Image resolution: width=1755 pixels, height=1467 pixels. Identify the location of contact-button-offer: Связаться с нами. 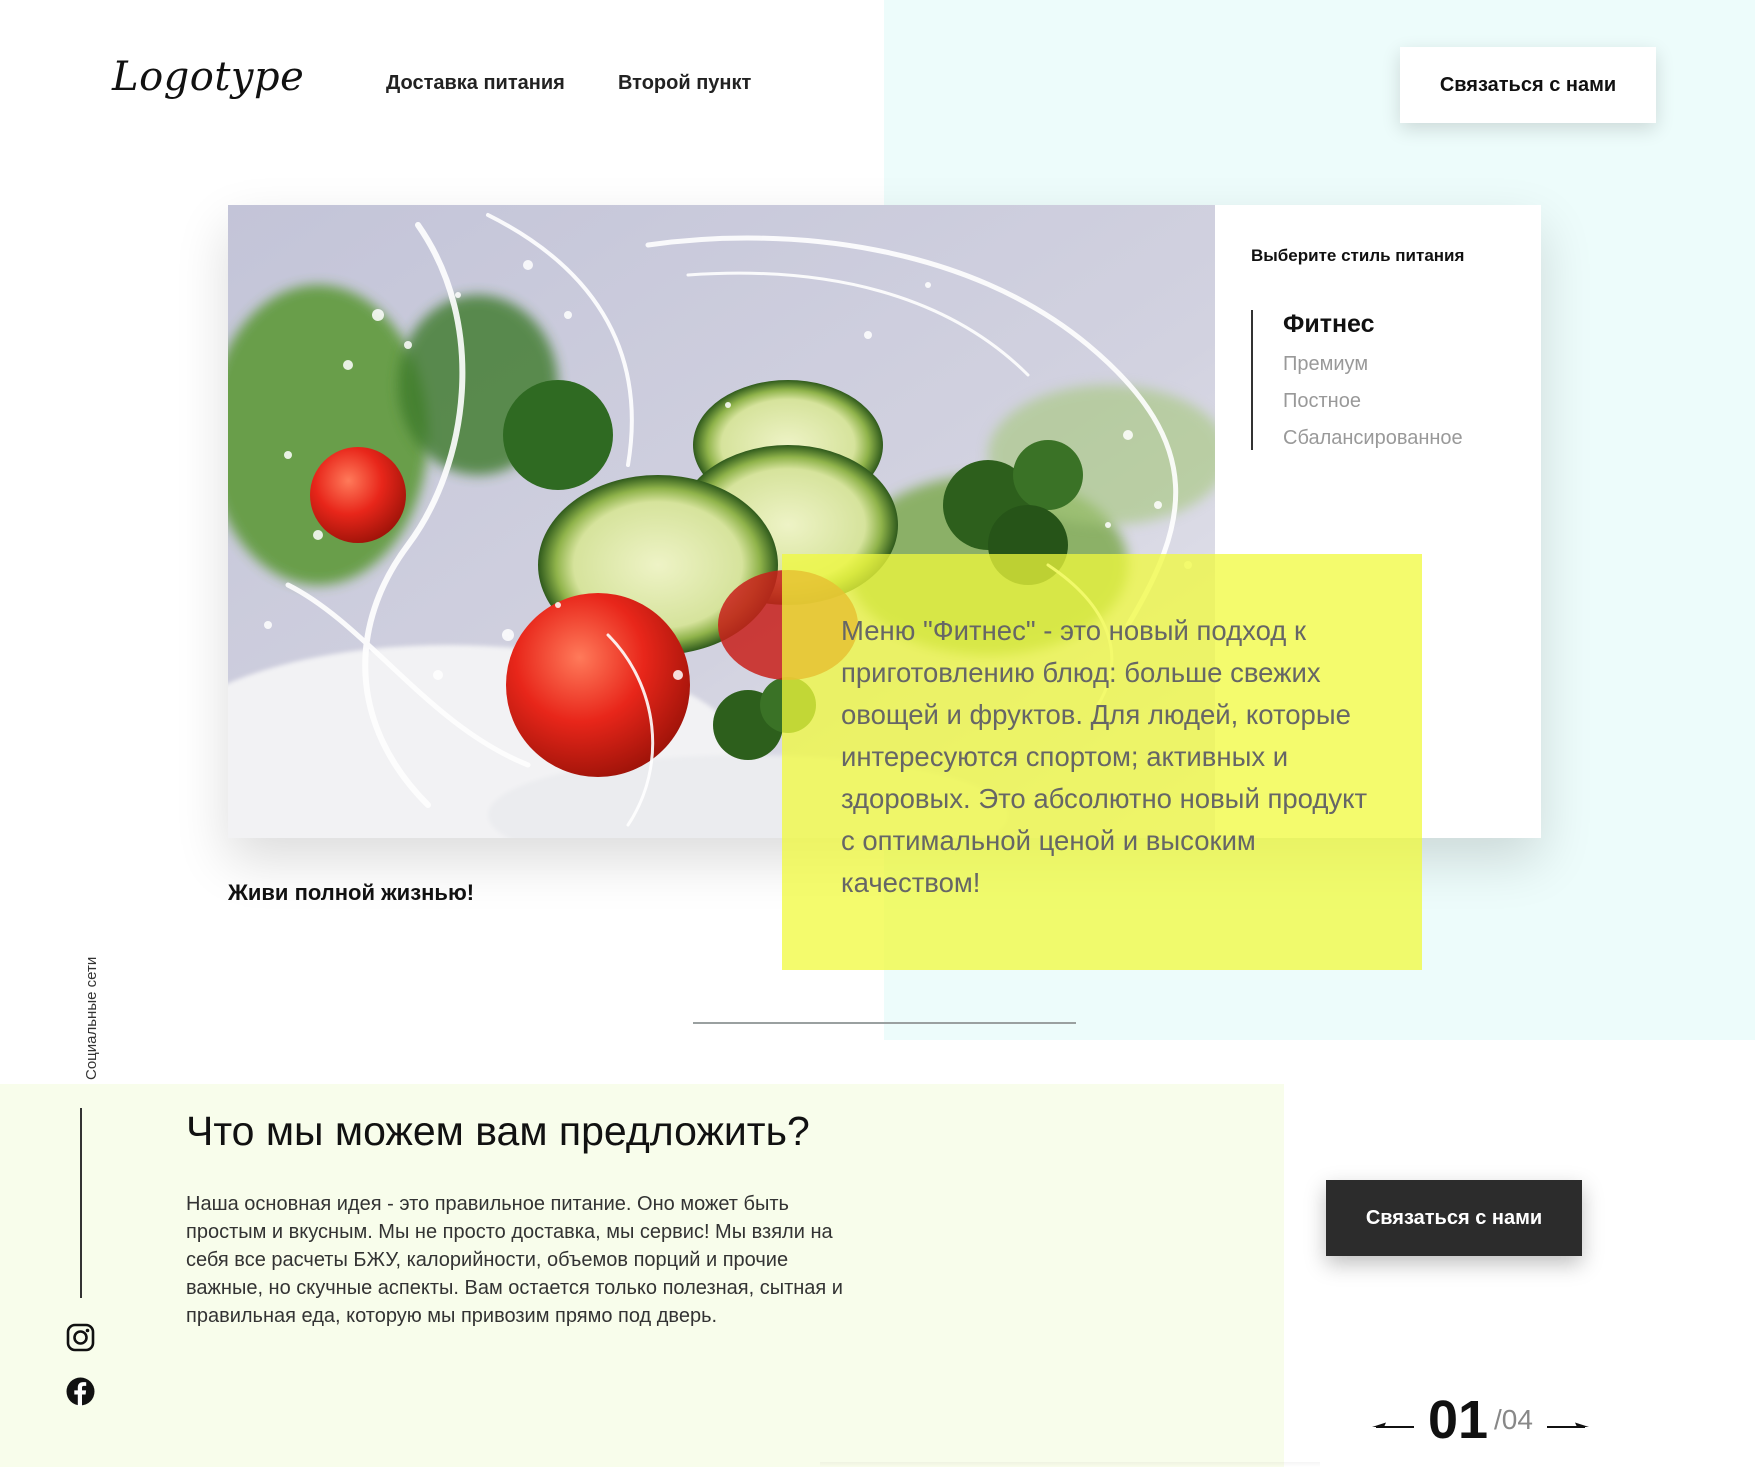
(1454, 1218).